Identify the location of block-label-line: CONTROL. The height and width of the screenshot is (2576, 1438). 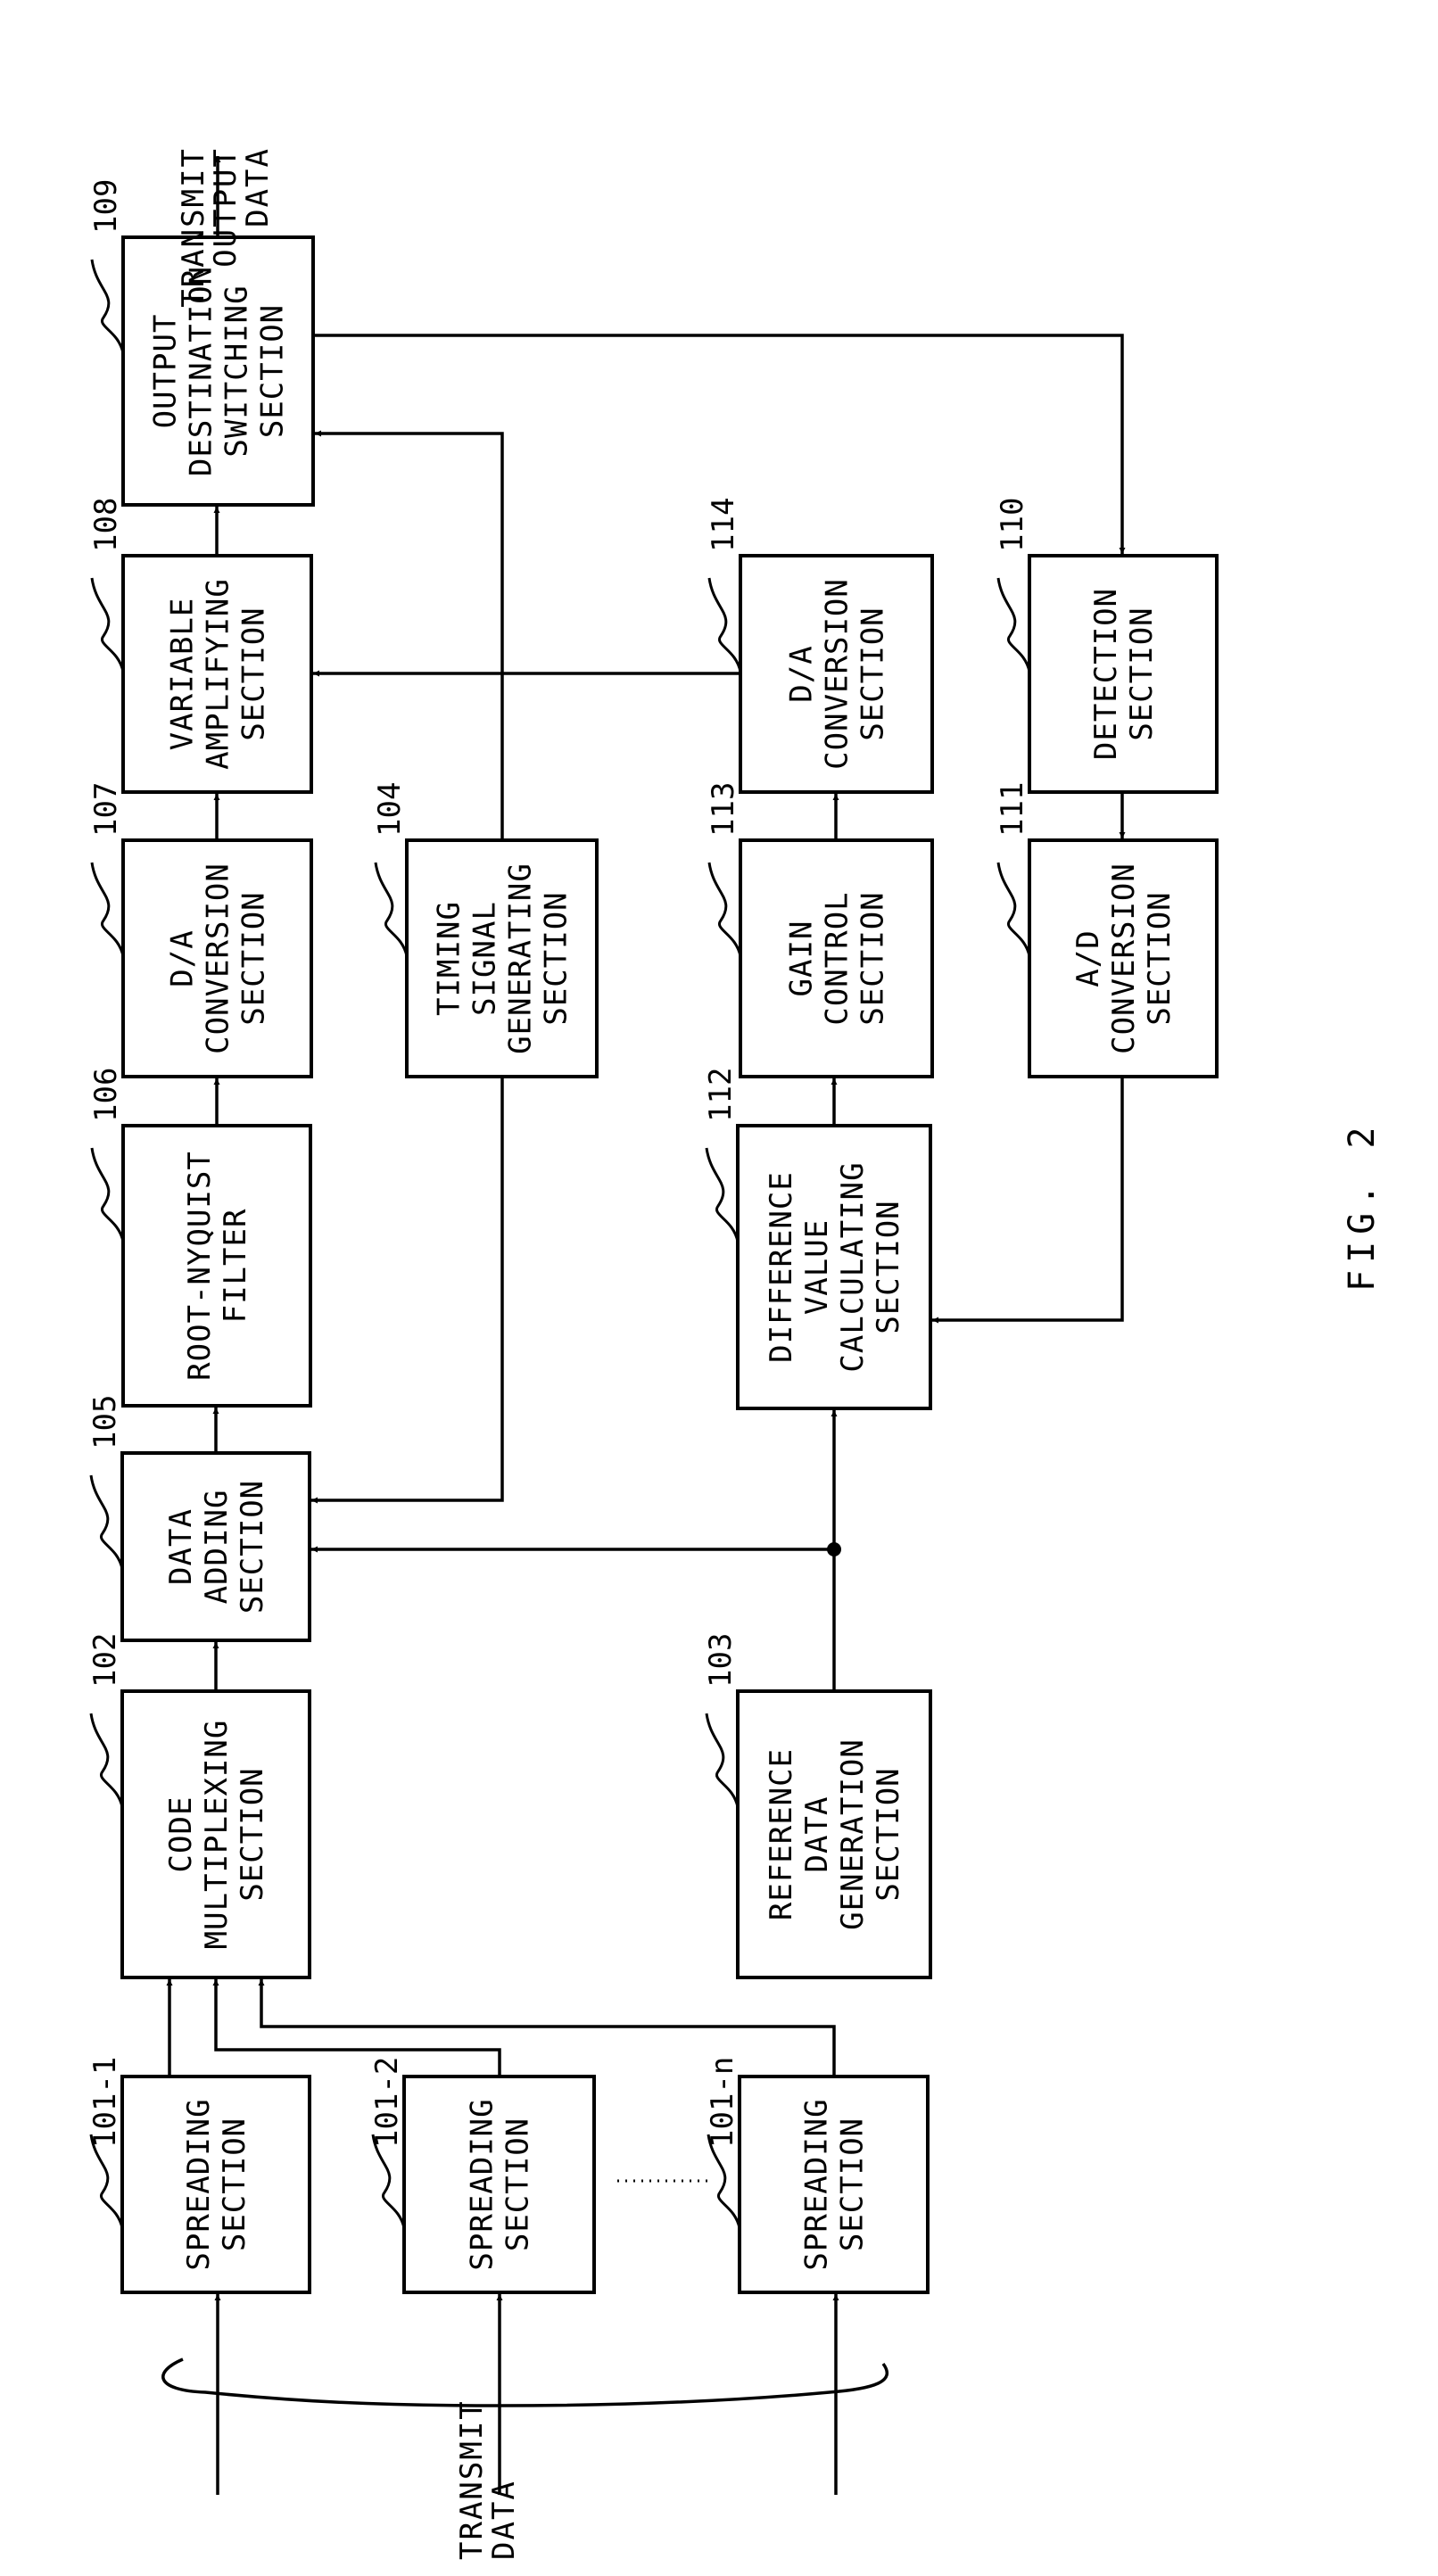
(838, 958).